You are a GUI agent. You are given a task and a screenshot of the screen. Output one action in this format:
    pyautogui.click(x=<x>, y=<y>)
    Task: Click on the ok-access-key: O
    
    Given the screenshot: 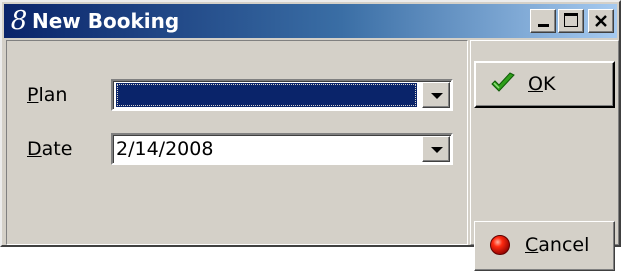 What is the action you would take?
    pyautogui.click(x=535, y=84)
    